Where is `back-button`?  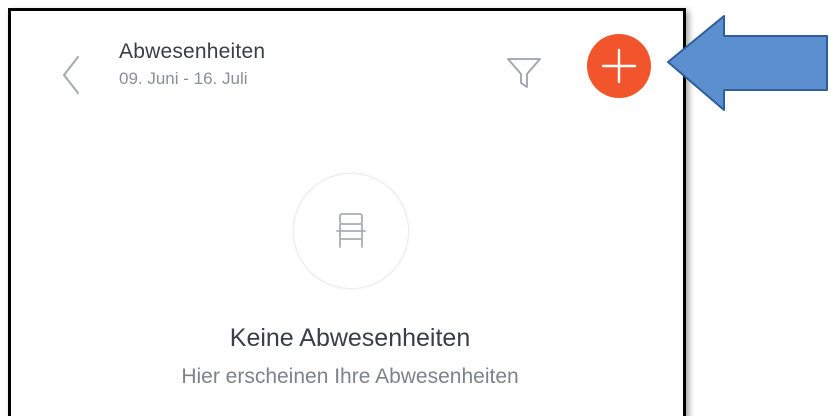
back-button is located at coordinates (71, 75).